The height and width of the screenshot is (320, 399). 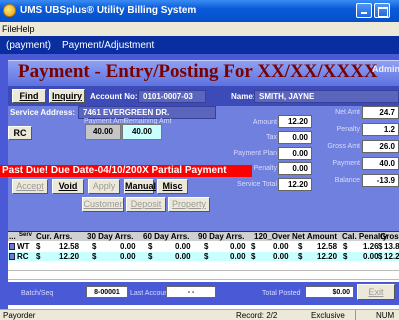 What do you see at coordinates (243, 96) in the screenshot?
I see `name-label: Name:` at bounding box center [243, 96].